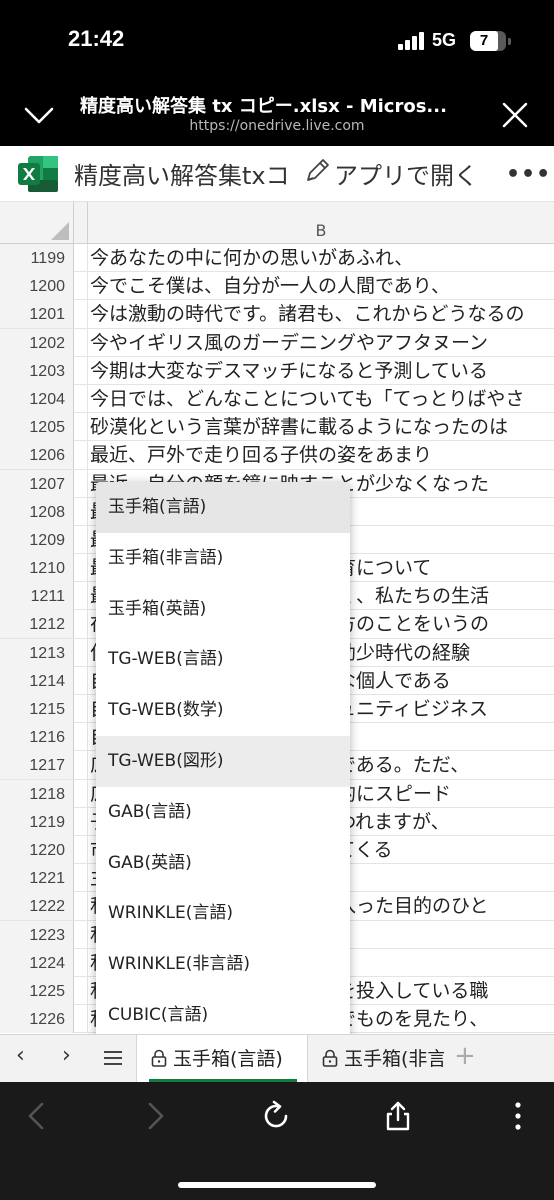  I want to click on back-arrow-icon, so click(38, 1116).